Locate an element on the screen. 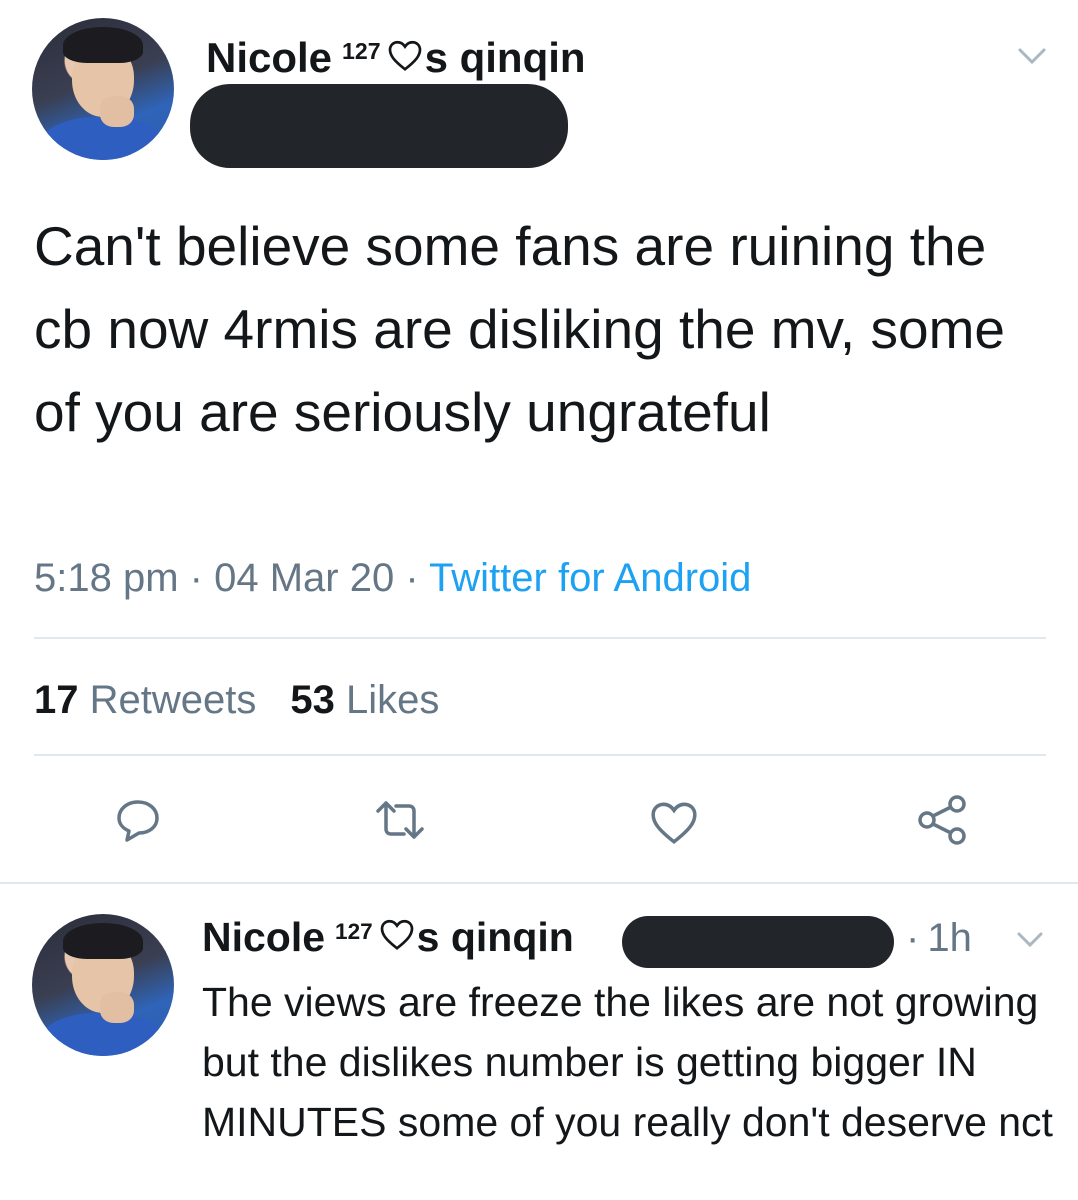  reply-button is located at coordinates (138, 820).